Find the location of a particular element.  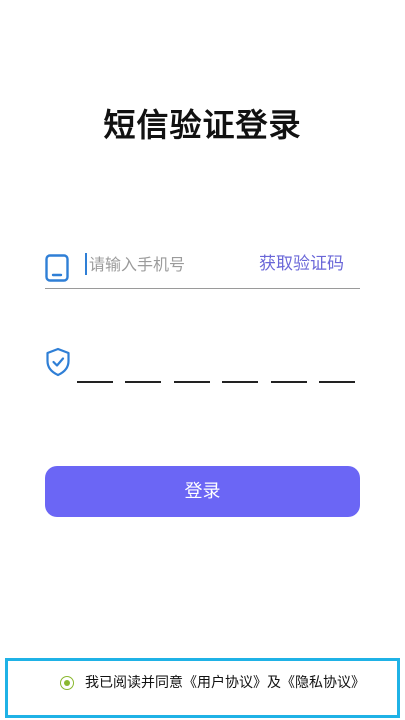

radio-checked-dot is located at coordinates (67, 683).